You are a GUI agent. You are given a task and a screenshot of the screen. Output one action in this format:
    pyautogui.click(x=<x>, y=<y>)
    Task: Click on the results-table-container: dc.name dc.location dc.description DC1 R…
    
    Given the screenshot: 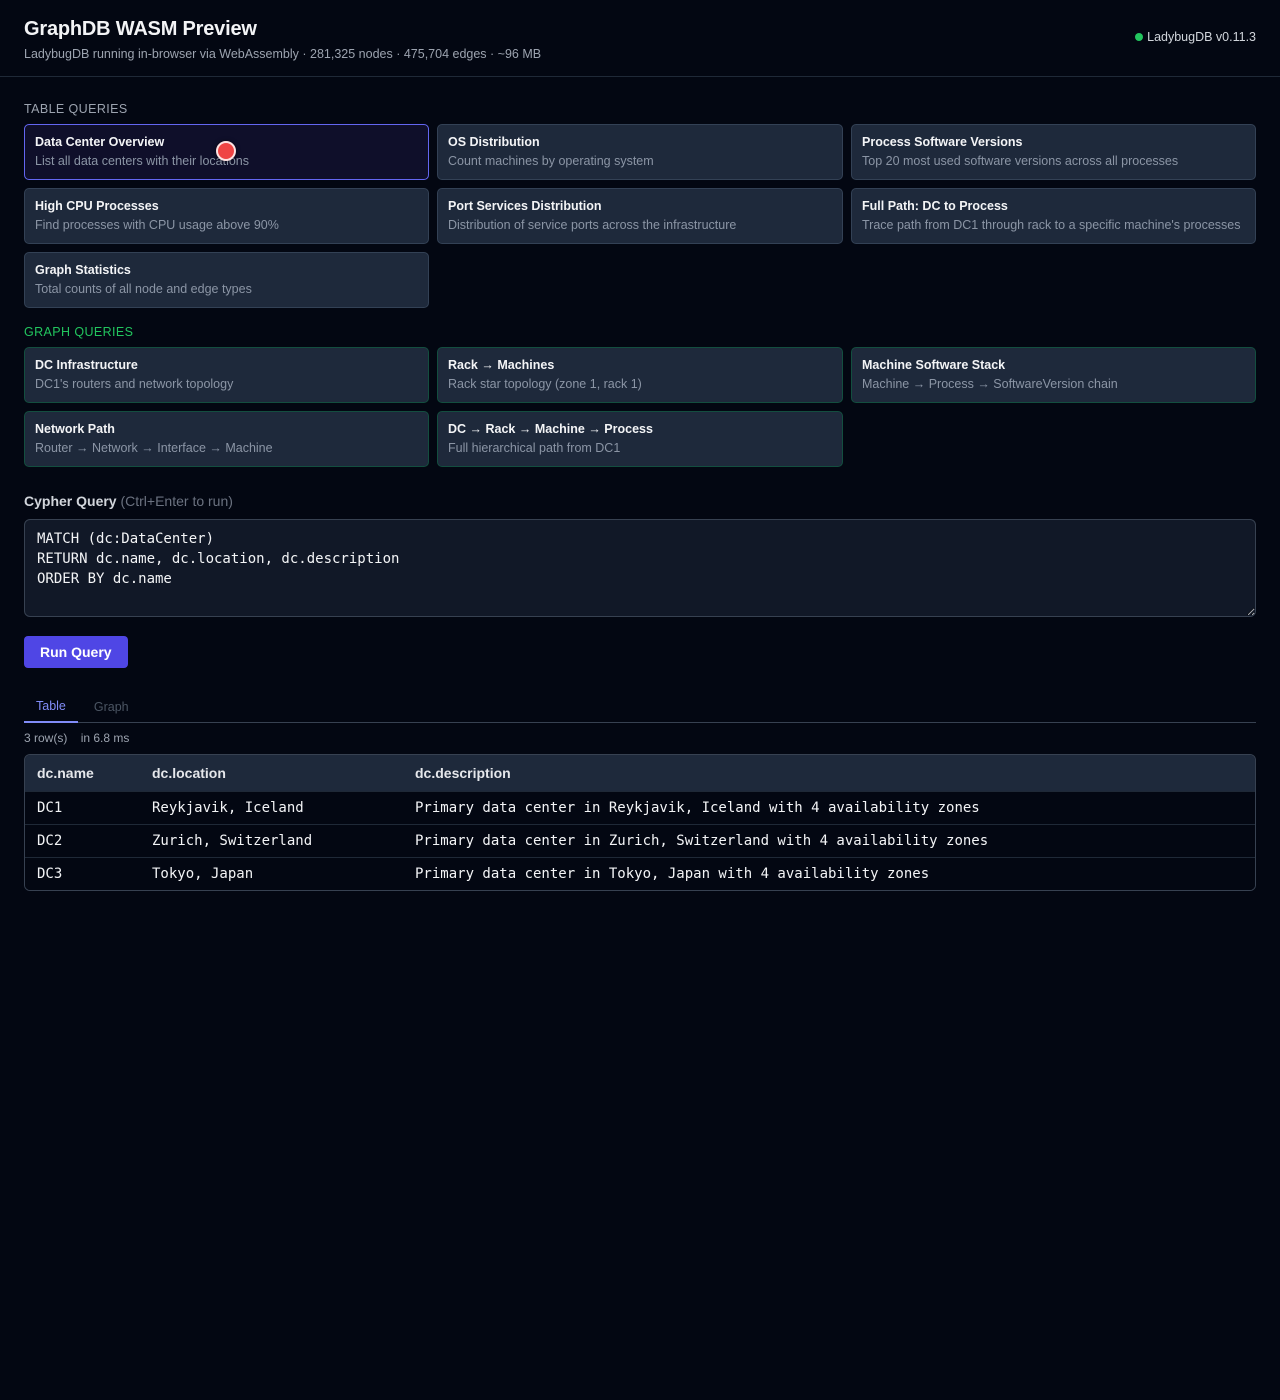 What is the action you would take?
    pyautogui.click(x=640, y=822)
    